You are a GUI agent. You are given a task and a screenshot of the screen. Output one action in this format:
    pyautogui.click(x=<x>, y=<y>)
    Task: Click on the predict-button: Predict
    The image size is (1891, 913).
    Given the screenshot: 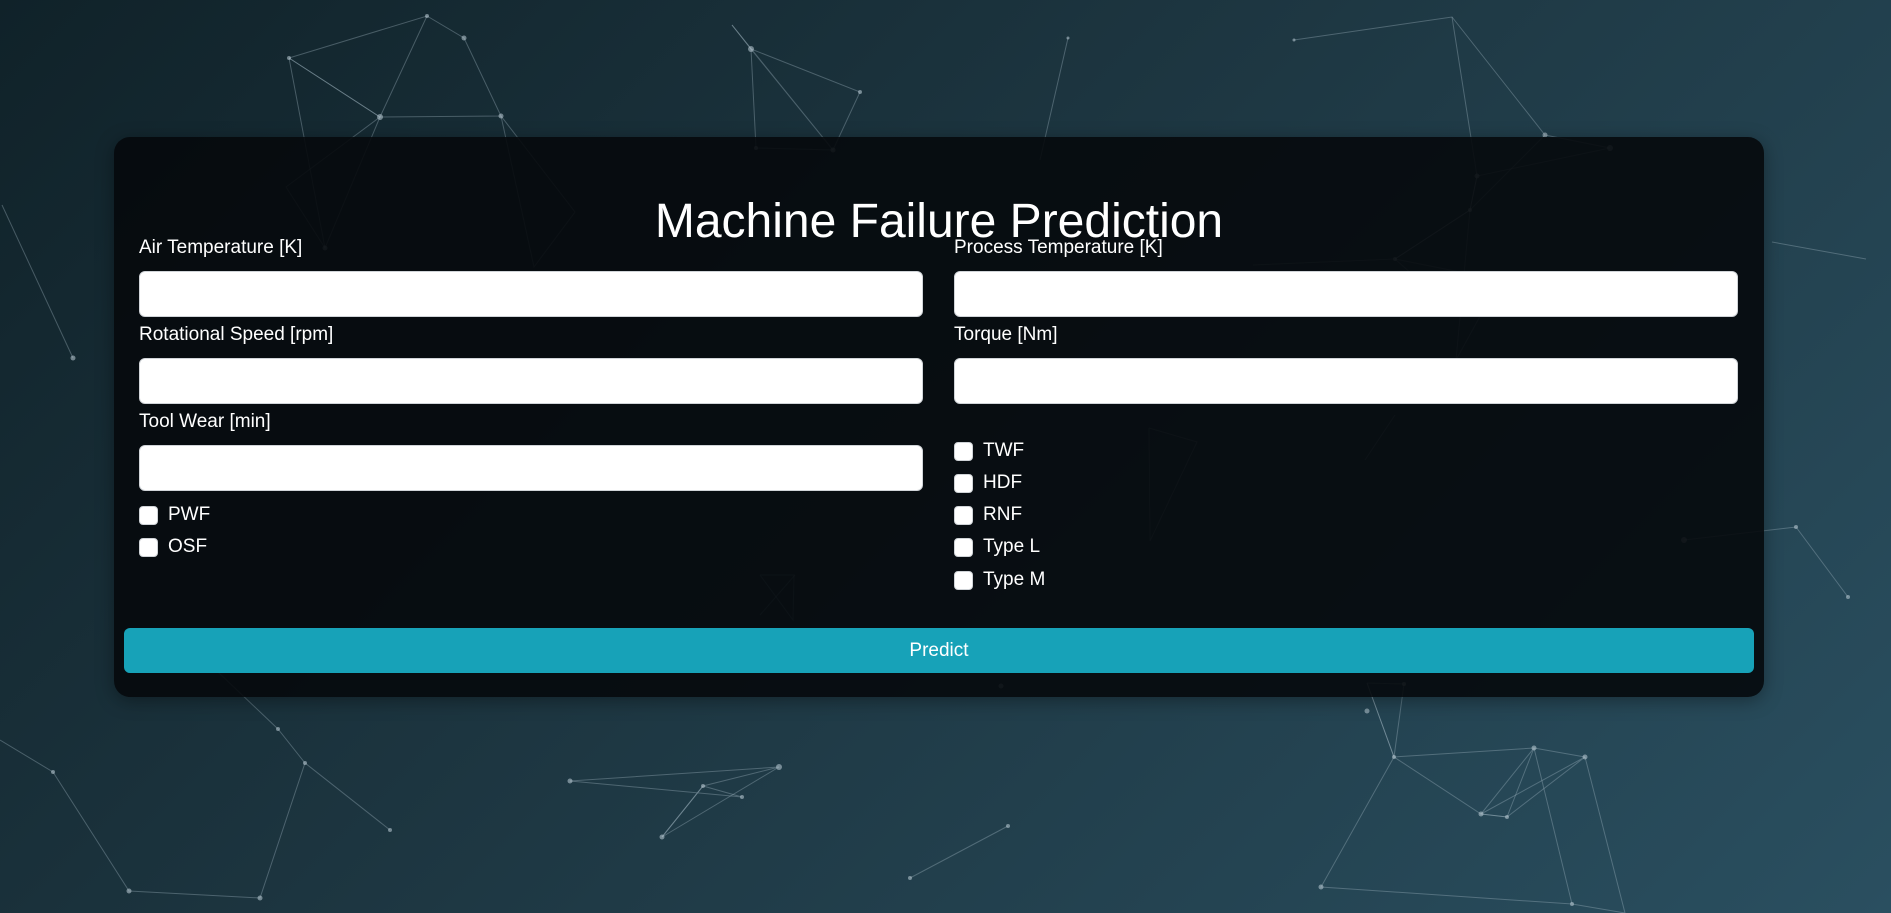 What is the action you would take?
    pyautogui.click(x=939, y=650)
    